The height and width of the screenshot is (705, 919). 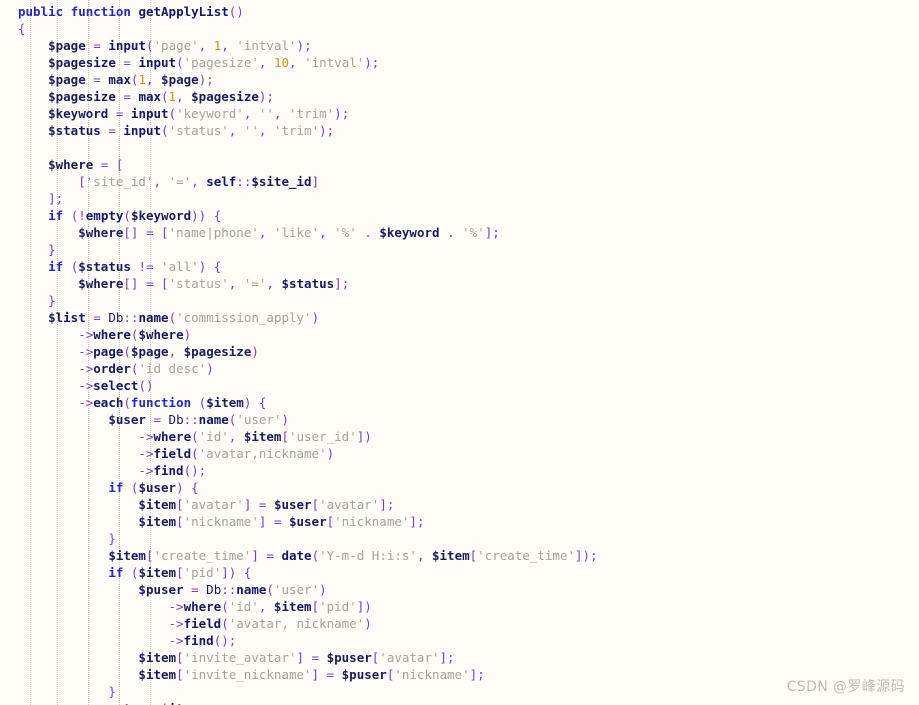 What do you see at coordinates (299, 436) in the screenshot?
I see `code-line: ->where('id', $item['user_id'])` at bounding box center [299, 436].